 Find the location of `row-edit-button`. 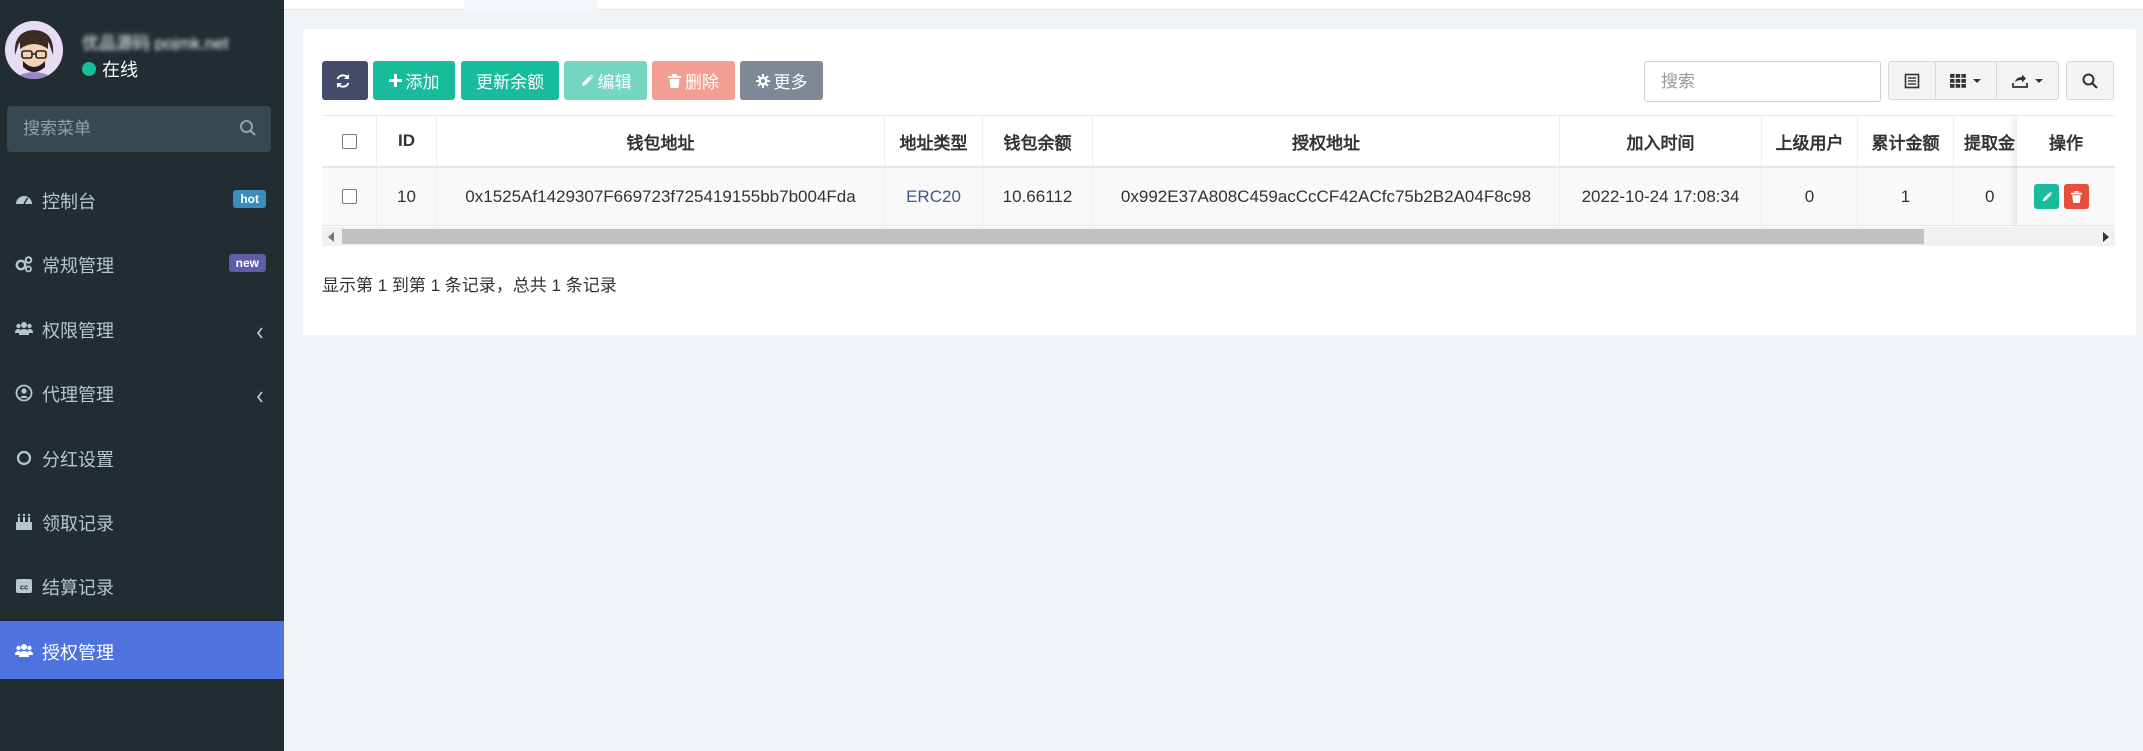

row-edit-button is located at coordinates (2046, 196).